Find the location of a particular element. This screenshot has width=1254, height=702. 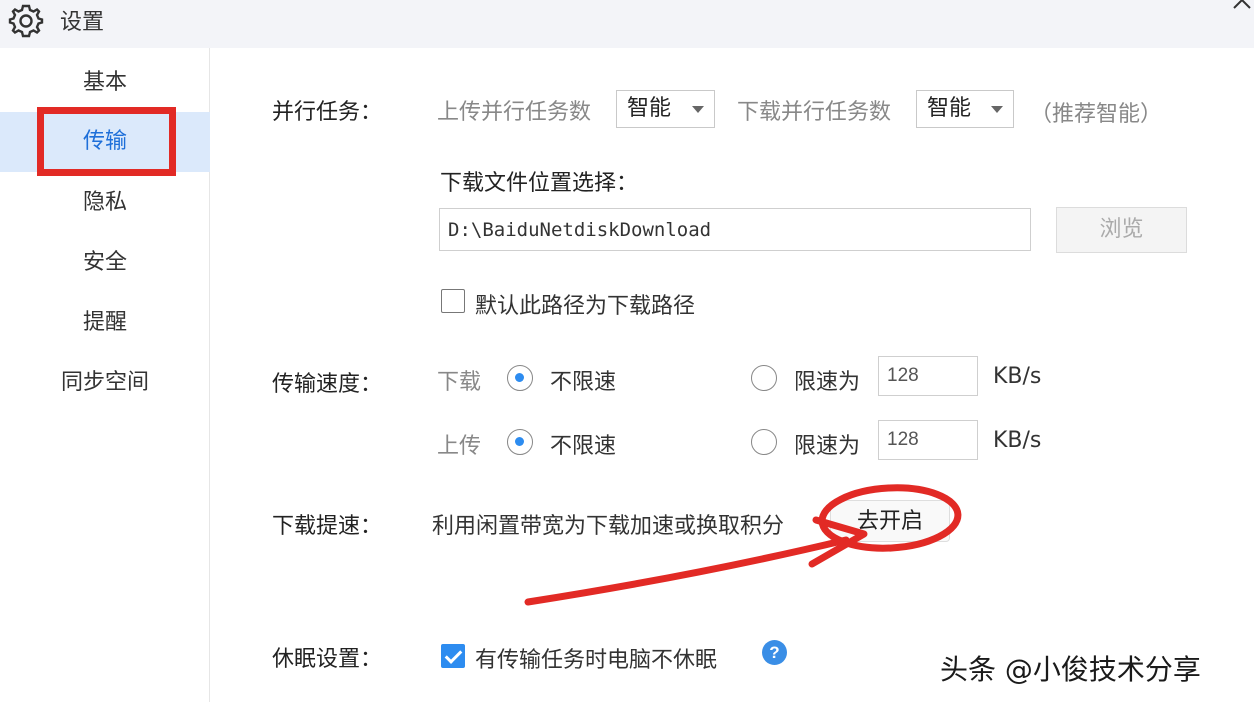

upload-limit-label: 限速为 is located at coordinates (827, 446).